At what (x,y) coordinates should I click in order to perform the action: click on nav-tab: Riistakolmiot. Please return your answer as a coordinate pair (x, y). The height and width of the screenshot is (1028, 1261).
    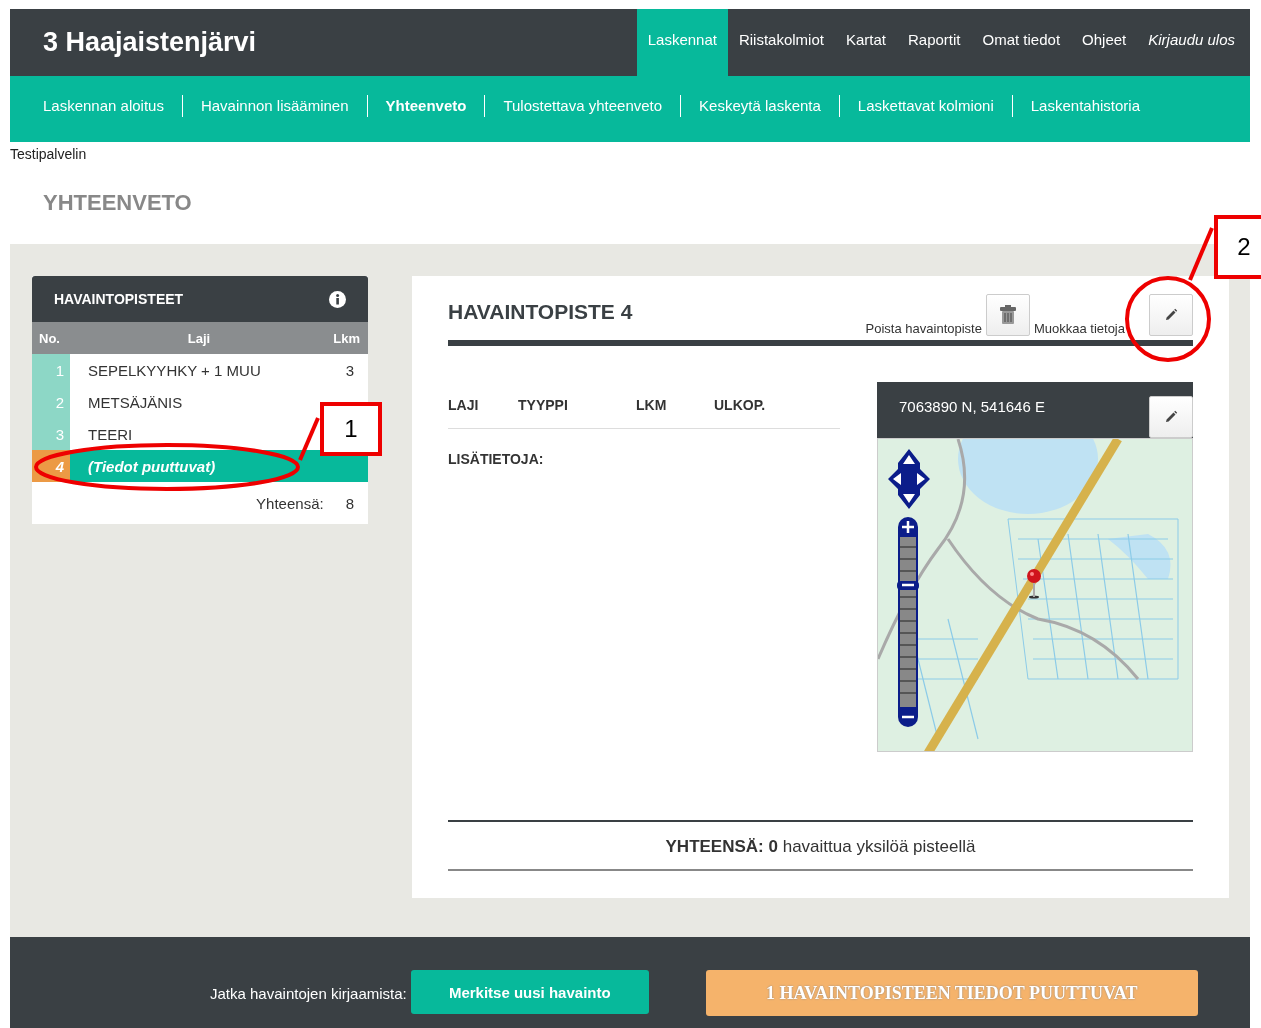
    Looking at the image, I should click on (781, 42).